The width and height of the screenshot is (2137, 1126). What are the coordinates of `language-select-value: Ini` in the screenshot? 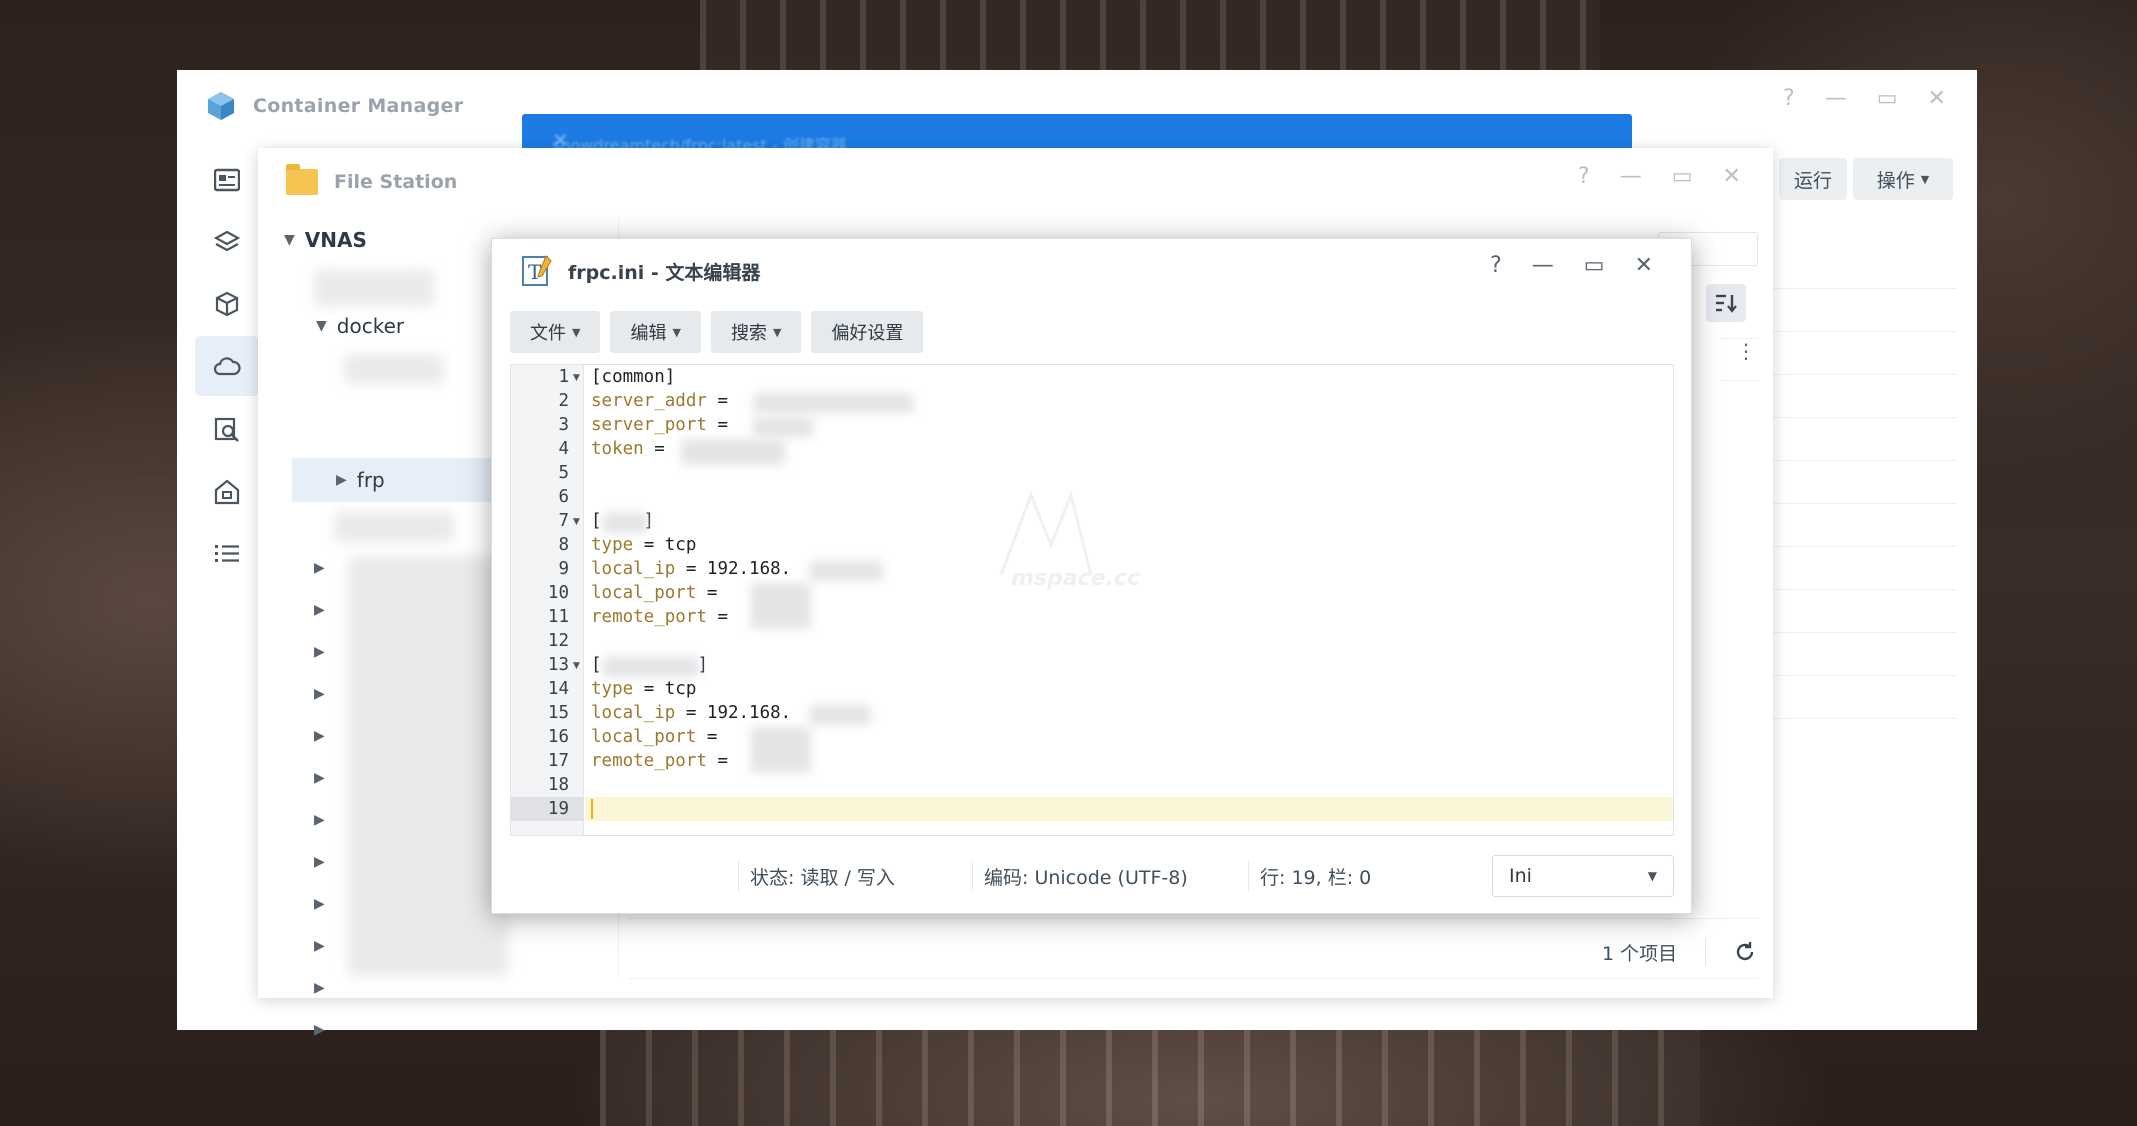 It's located at (1520, 876).